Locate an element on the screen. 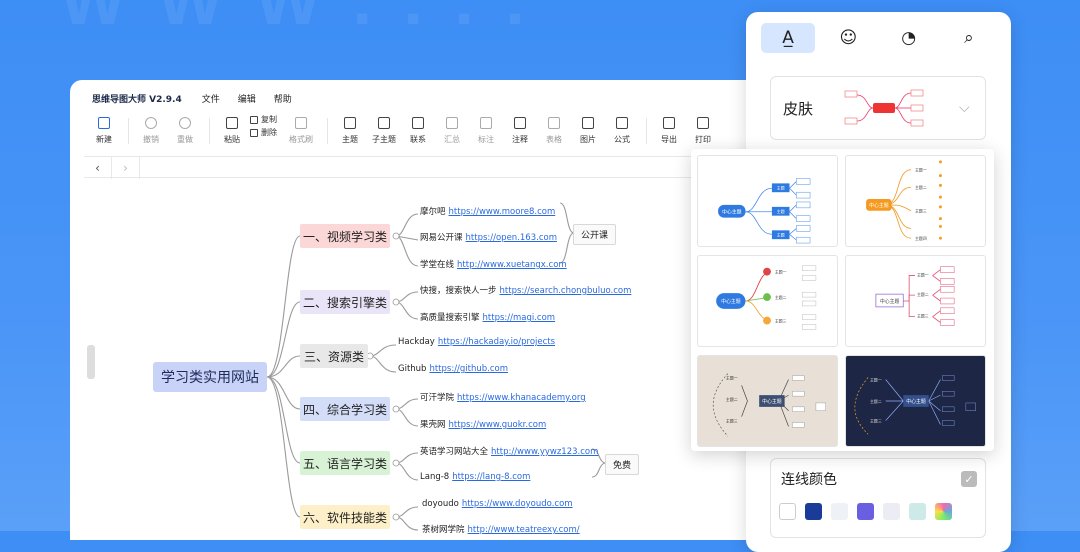 Image resolution: width=1080 pixels, height=552 pixels. mindmap-root-node: 学习类实用网站 is located at coordinates (210, 377).